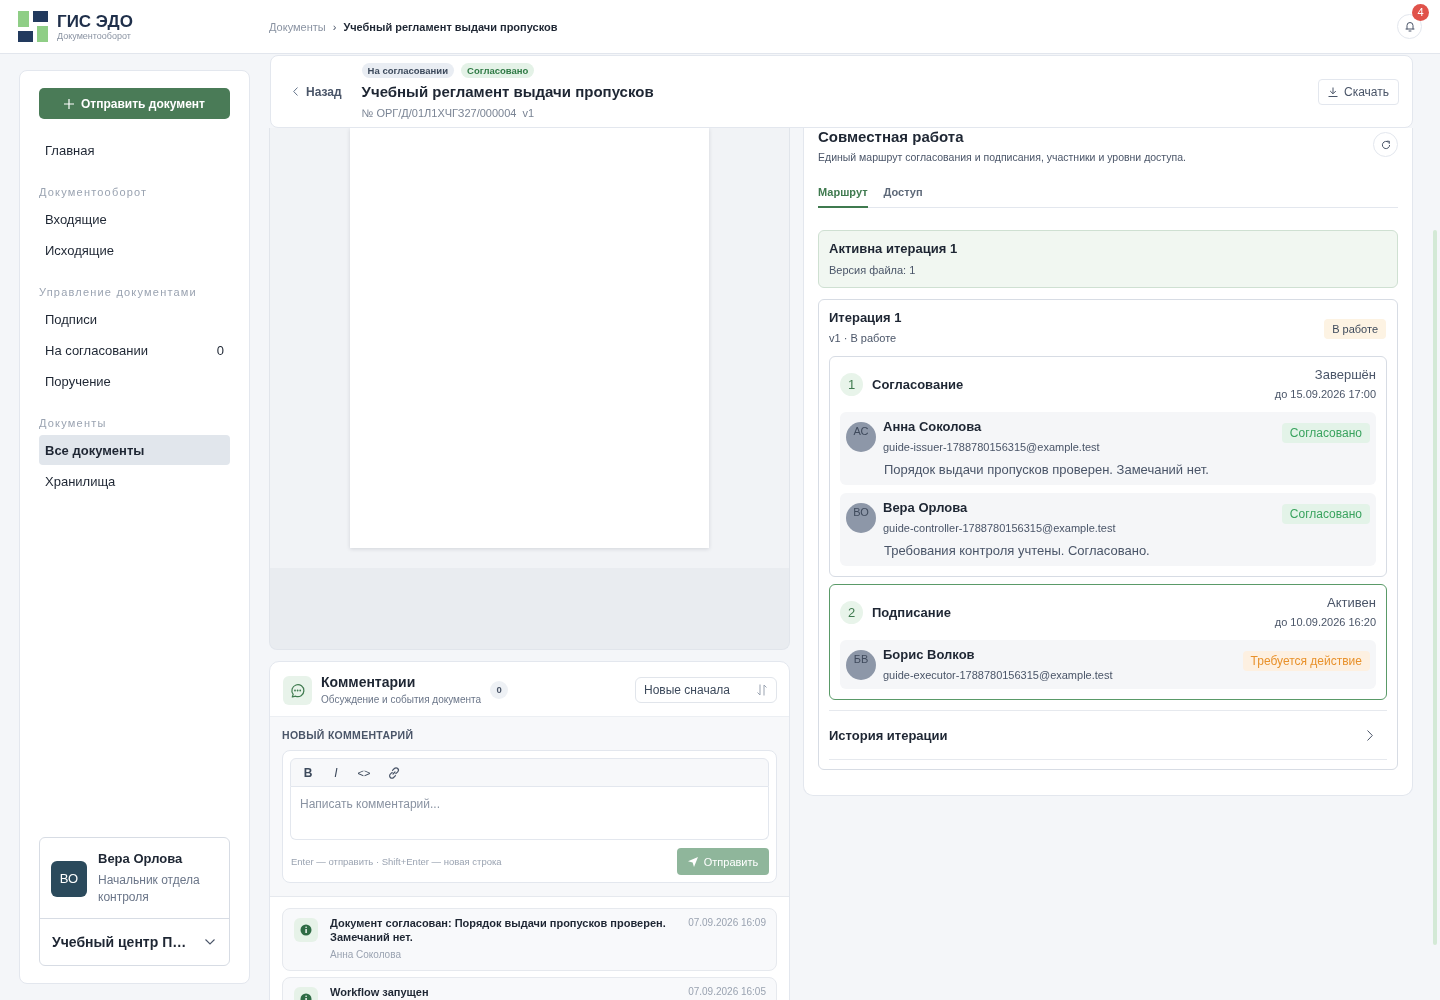  I want to click on step-number: 2, so click(851, 612).